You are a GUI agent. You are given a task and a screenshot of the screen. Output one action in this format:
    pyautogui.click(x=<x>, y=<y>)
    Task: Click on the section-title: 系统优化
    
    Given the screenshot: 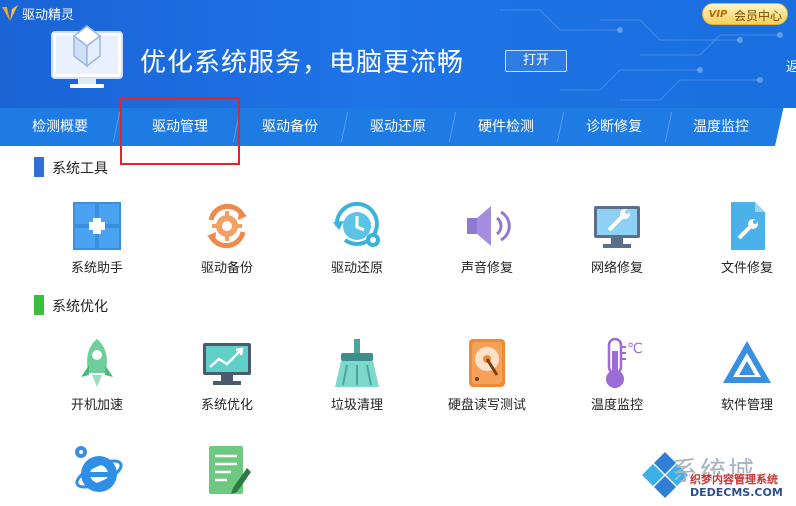 What is the action you would take?
    pyautogui.click(x=80, y=307)
    